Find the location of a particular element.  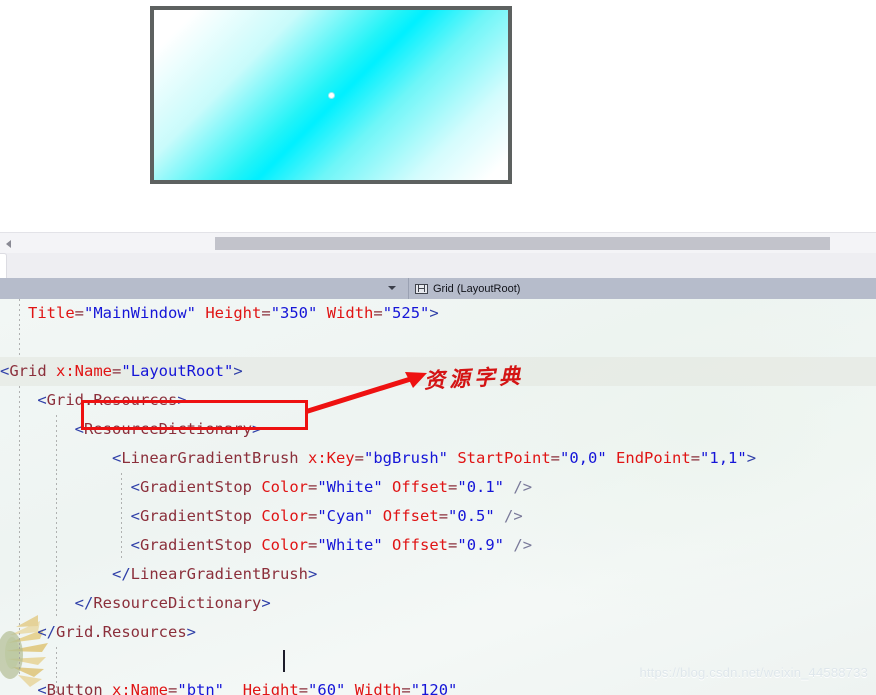

triangle-left-icon is located at coordinates (8, 243).